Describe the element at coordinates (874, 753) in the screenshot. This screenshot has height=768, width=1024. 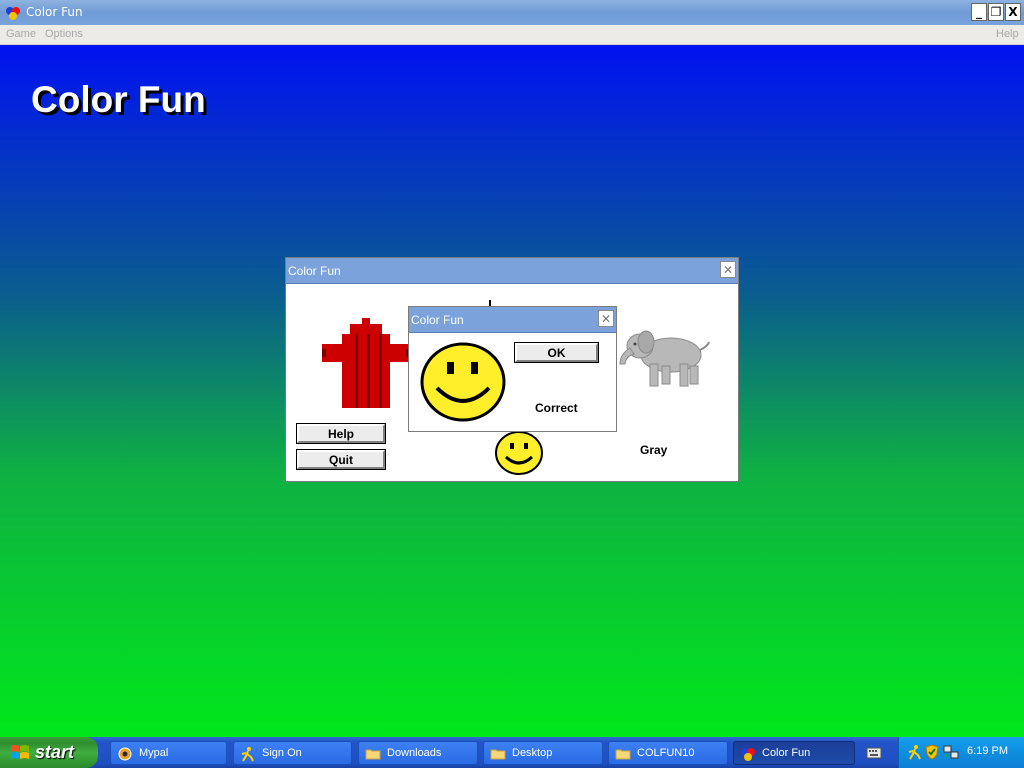
I see `keyboard-icon` at that location.